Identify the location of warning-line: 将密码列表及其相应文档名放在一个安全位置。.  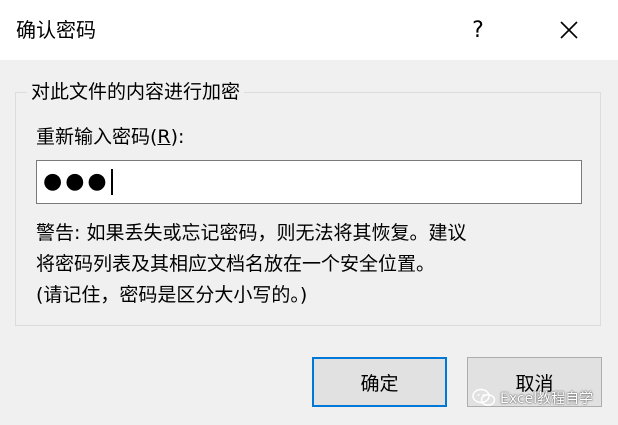
(236, 264).